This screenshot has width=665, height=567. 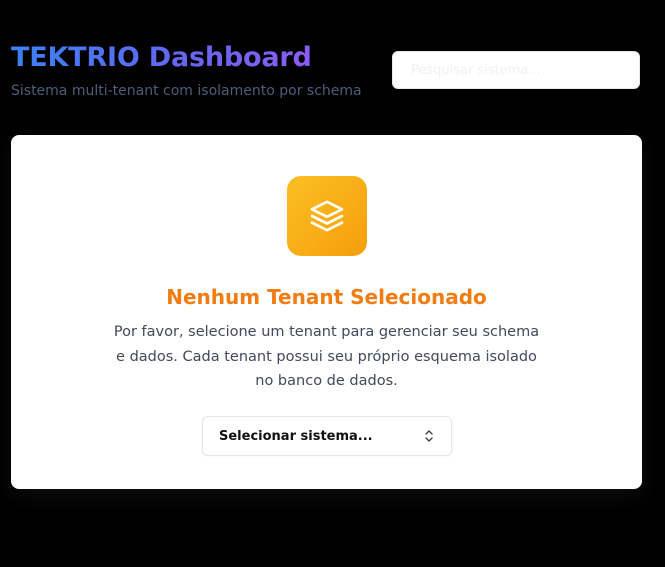 I want to click on search-input, so click(x=516, y=70).